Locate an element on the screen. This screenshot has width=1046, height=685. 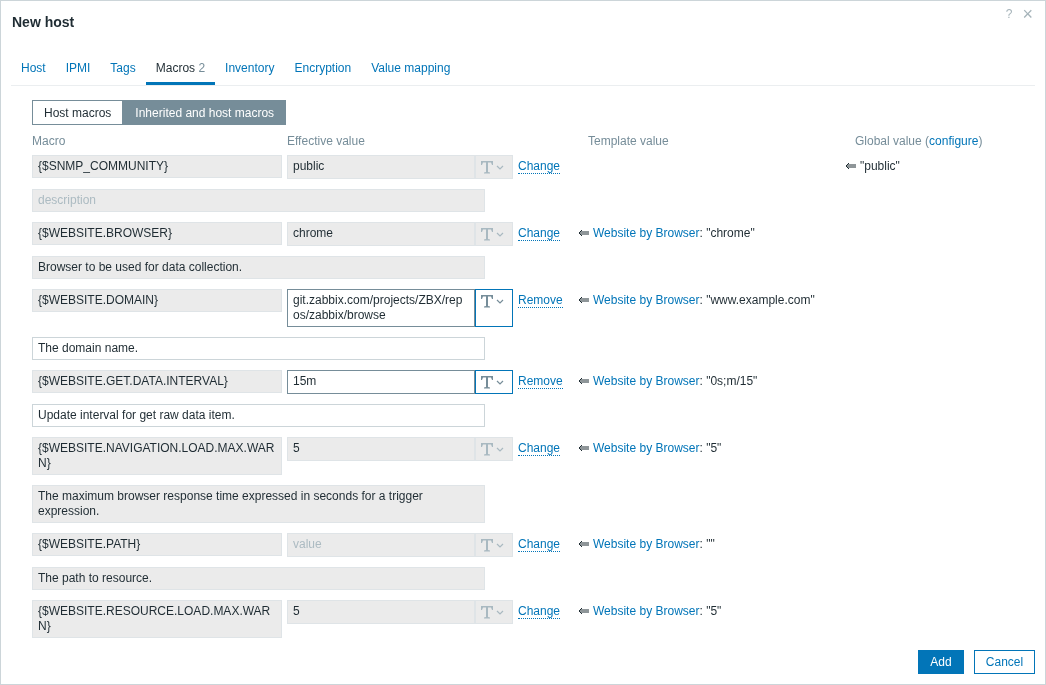
macro-field: {$WEBSITE.NAVIGATION.LOAD.MAX.WARN} is located at coordinates (157, 456).